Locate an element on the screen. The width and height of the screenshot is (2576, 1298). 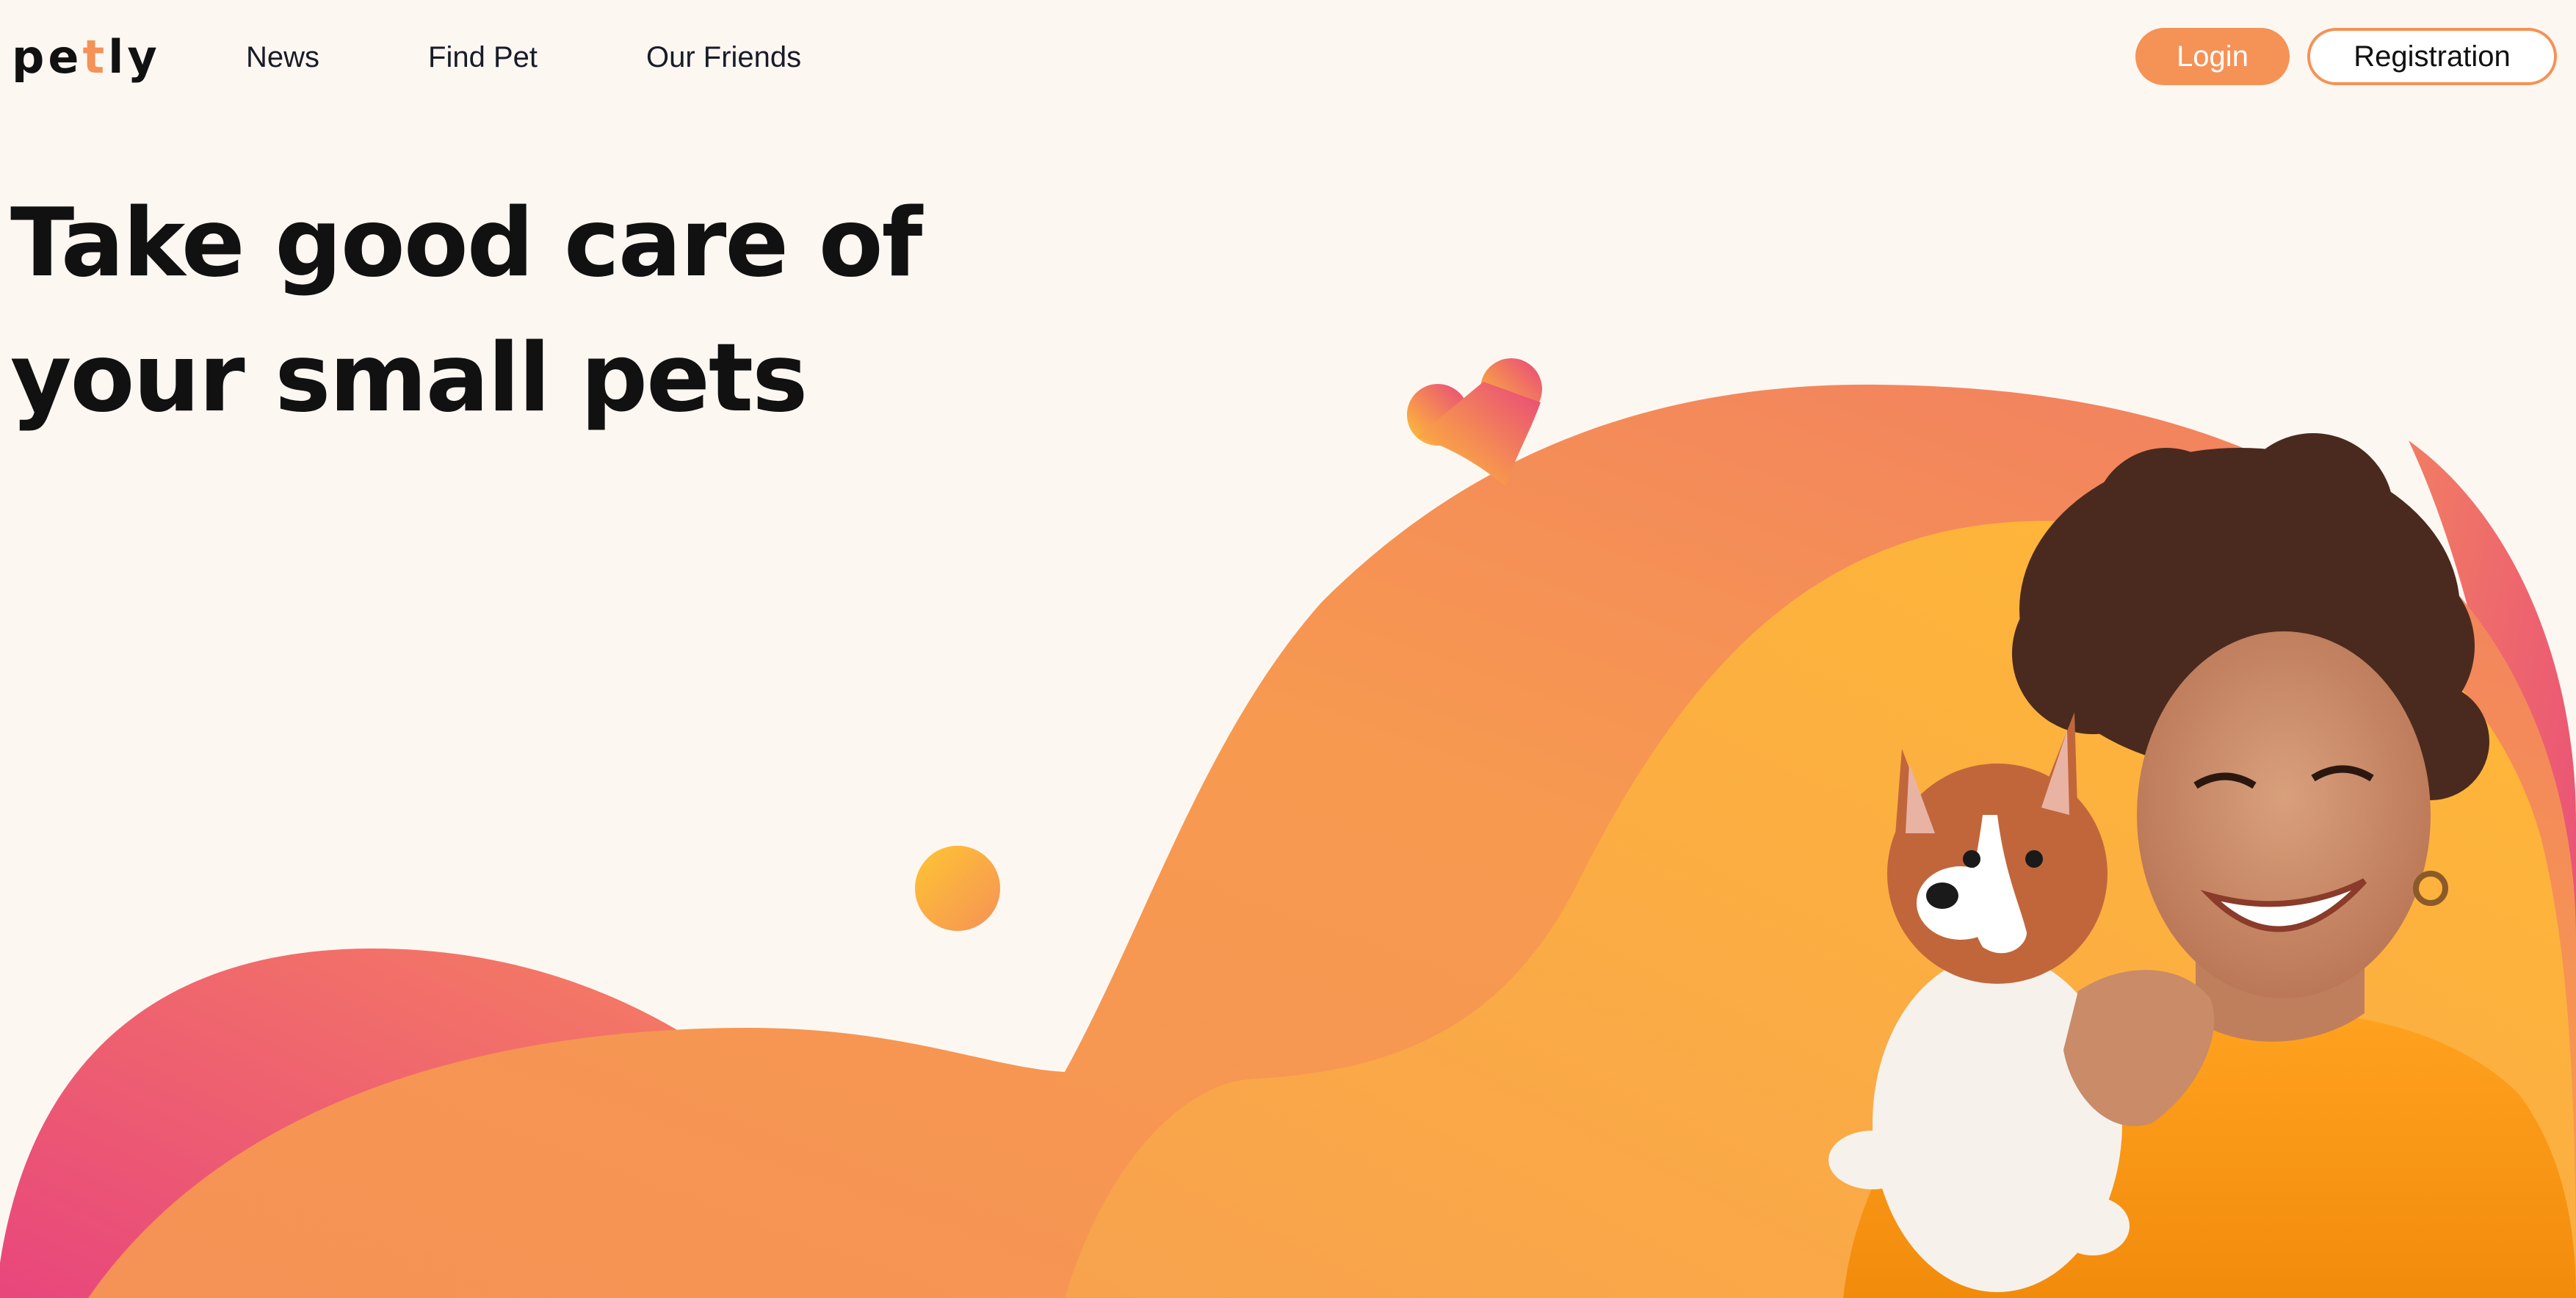
main-nav: News Find Pet Our Friends is located at coordinates (578, 57).